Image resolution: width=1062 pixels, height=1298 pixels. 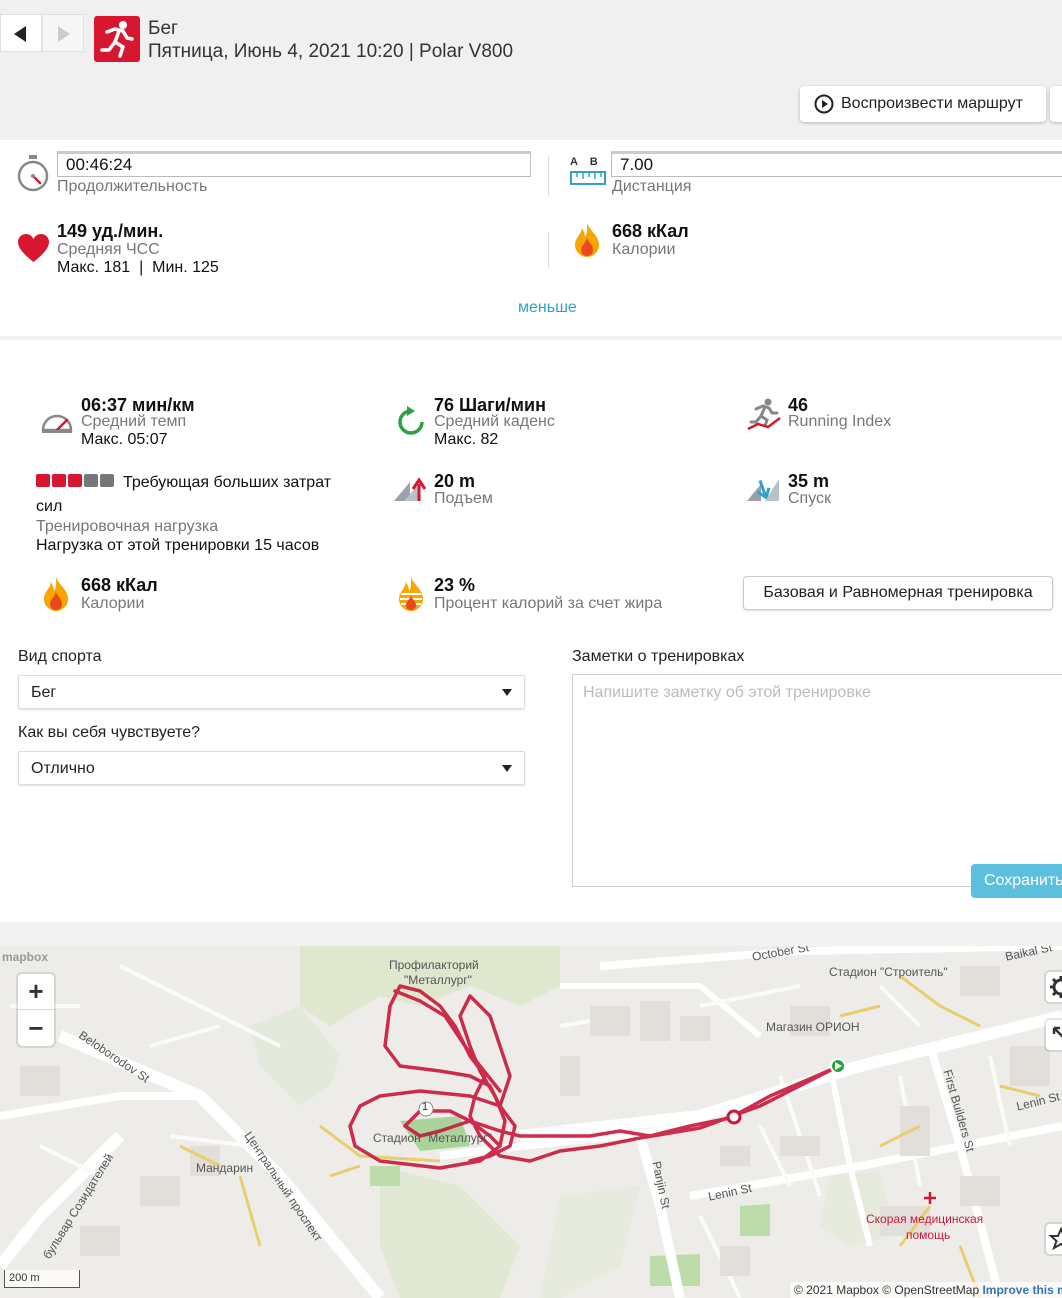 I want to click on show-less-link: меньше, so click(x=547, y=308).